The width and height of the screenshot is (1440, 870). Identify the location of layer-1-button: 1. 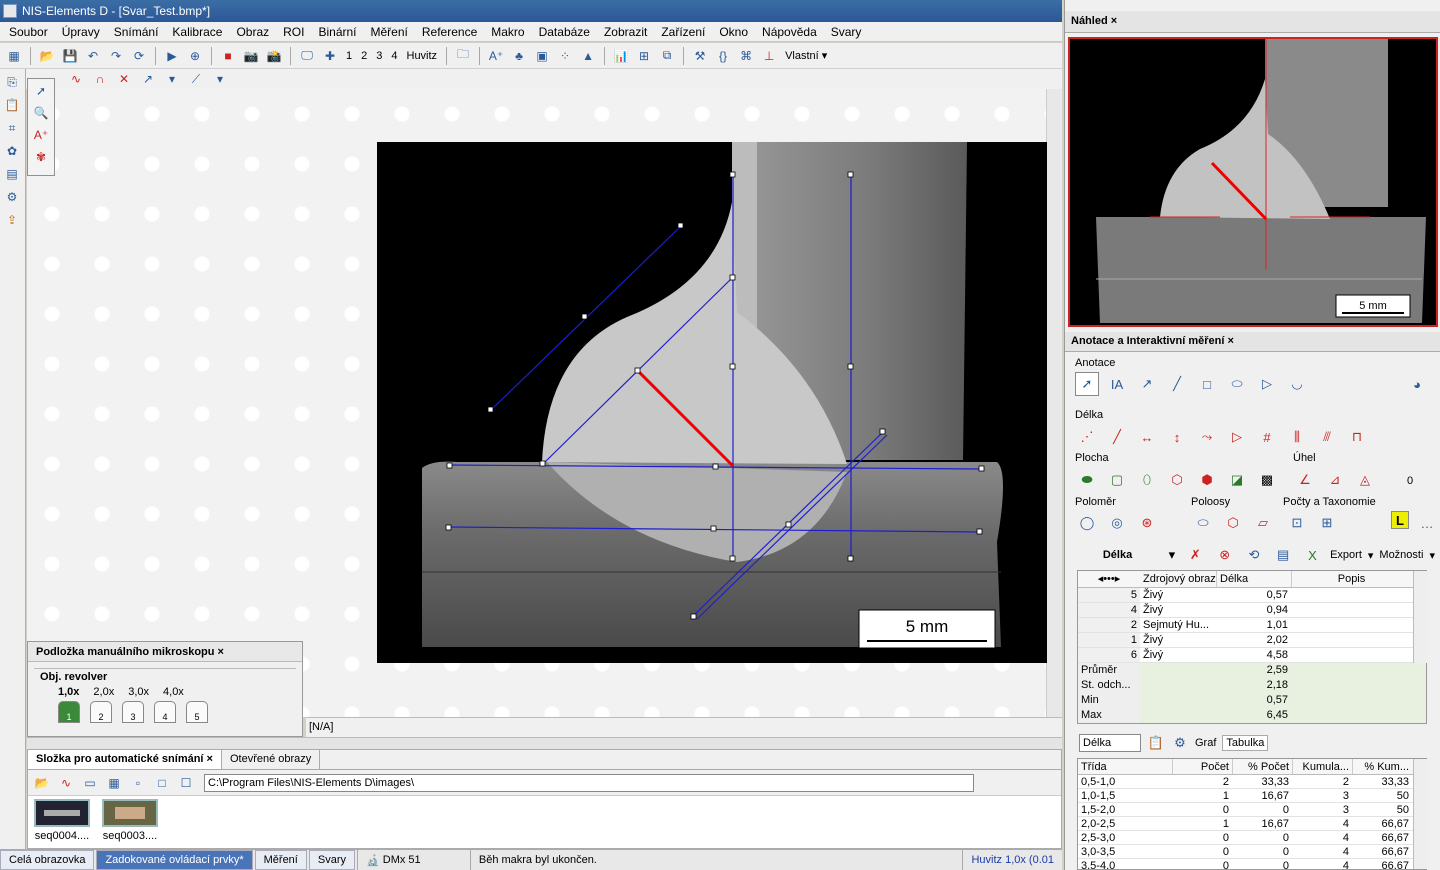
(349, 56).